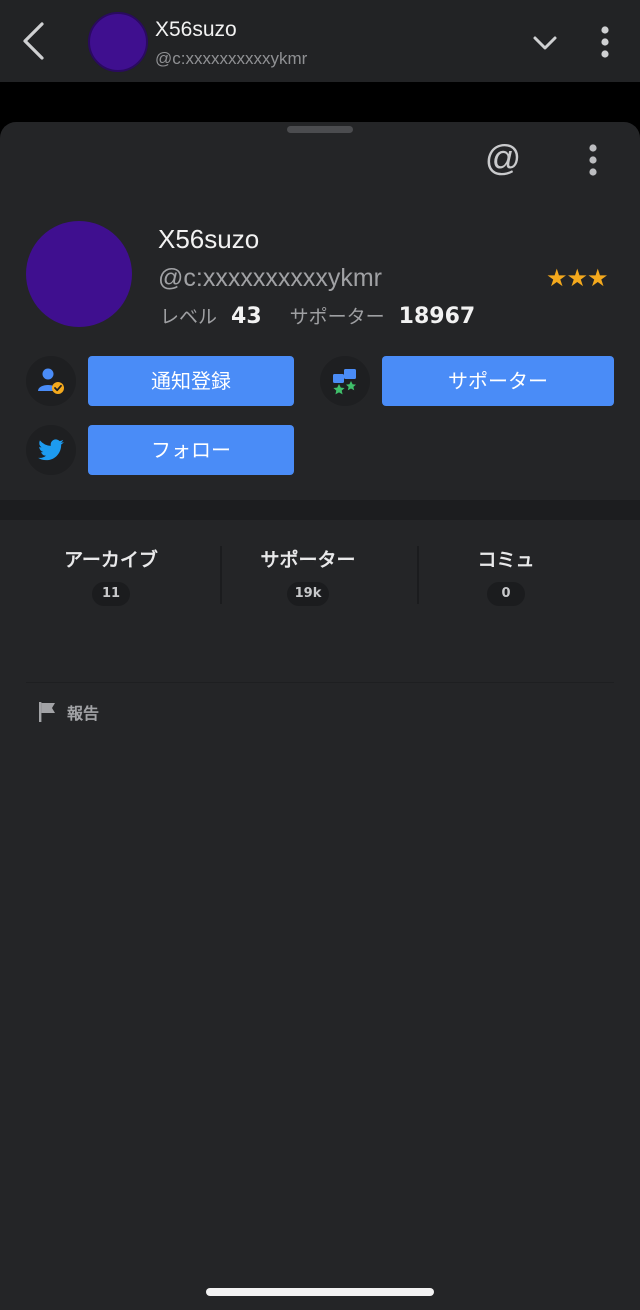  Describe the element at coordinates (320, 1292) in the screenshot. I see `home-indicator` at that location.